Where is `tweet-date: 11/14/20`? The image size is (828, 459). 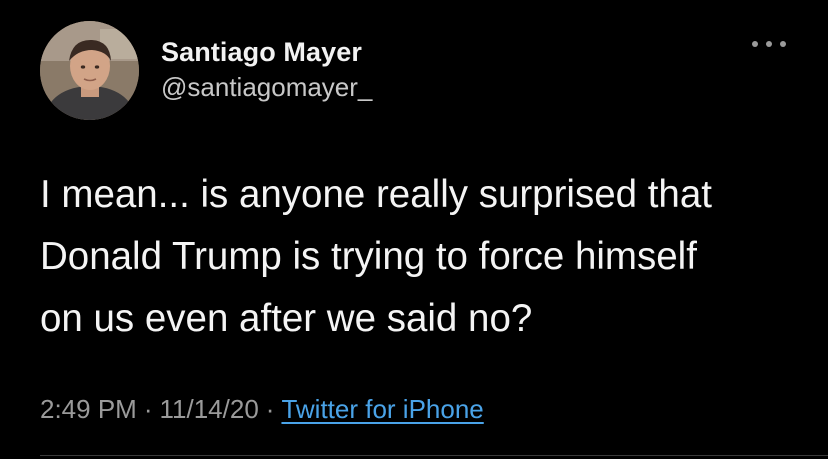
tweet-date: 11/14/20 is located at coordinates (209, 409).